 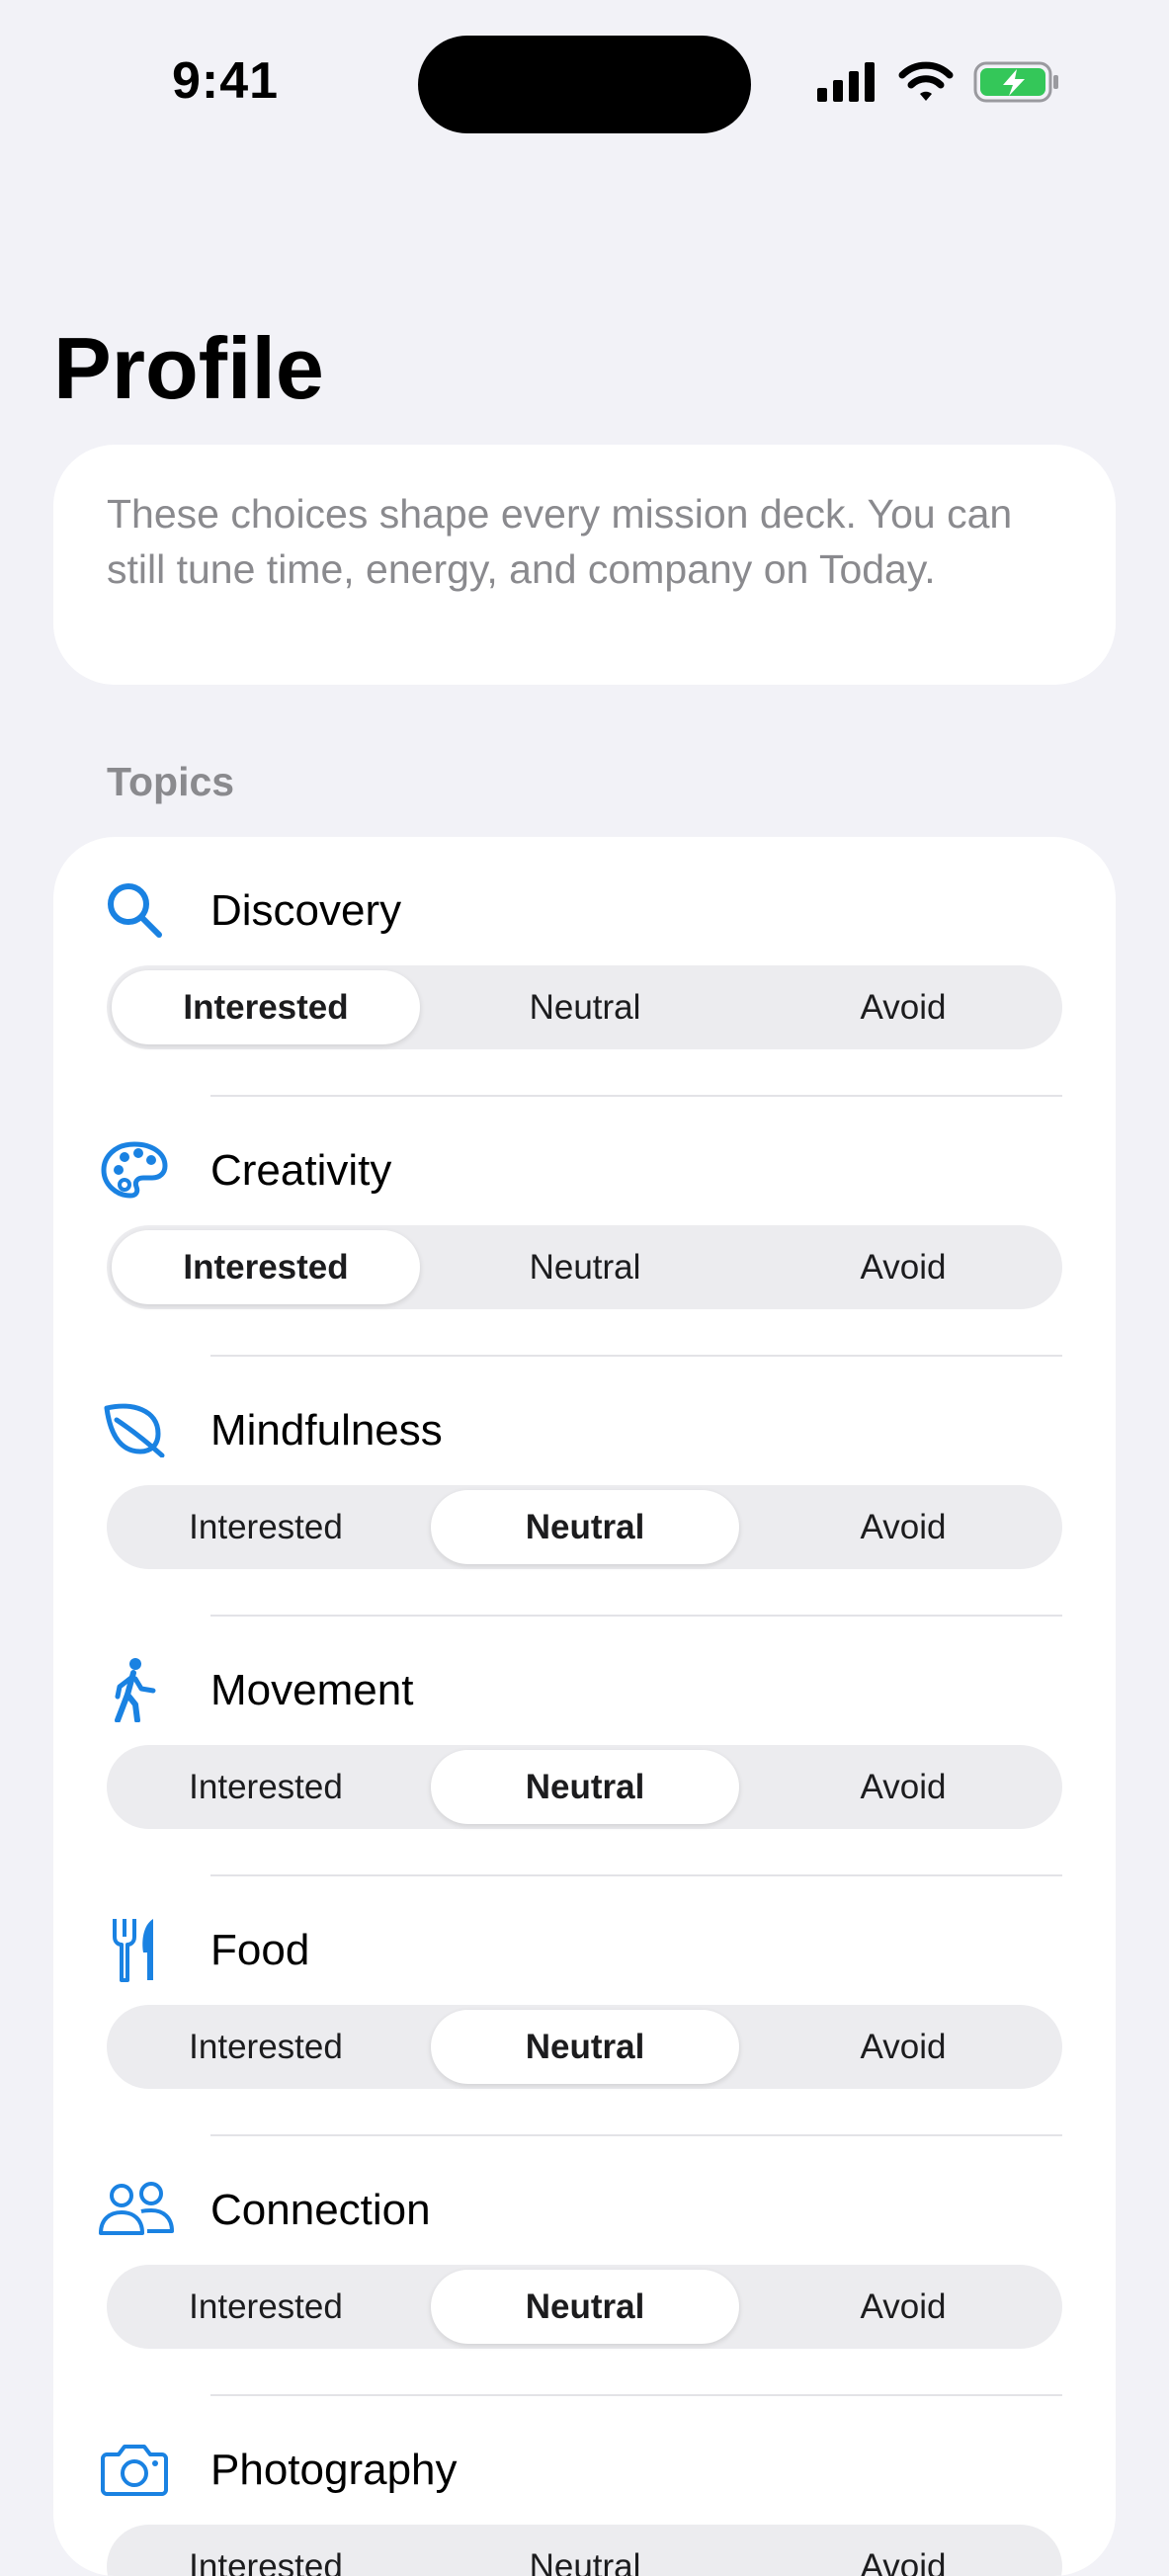 I want to click on topic-row-connection: Connection Interested Neutral Avoid, so click(x=584, y=2266).